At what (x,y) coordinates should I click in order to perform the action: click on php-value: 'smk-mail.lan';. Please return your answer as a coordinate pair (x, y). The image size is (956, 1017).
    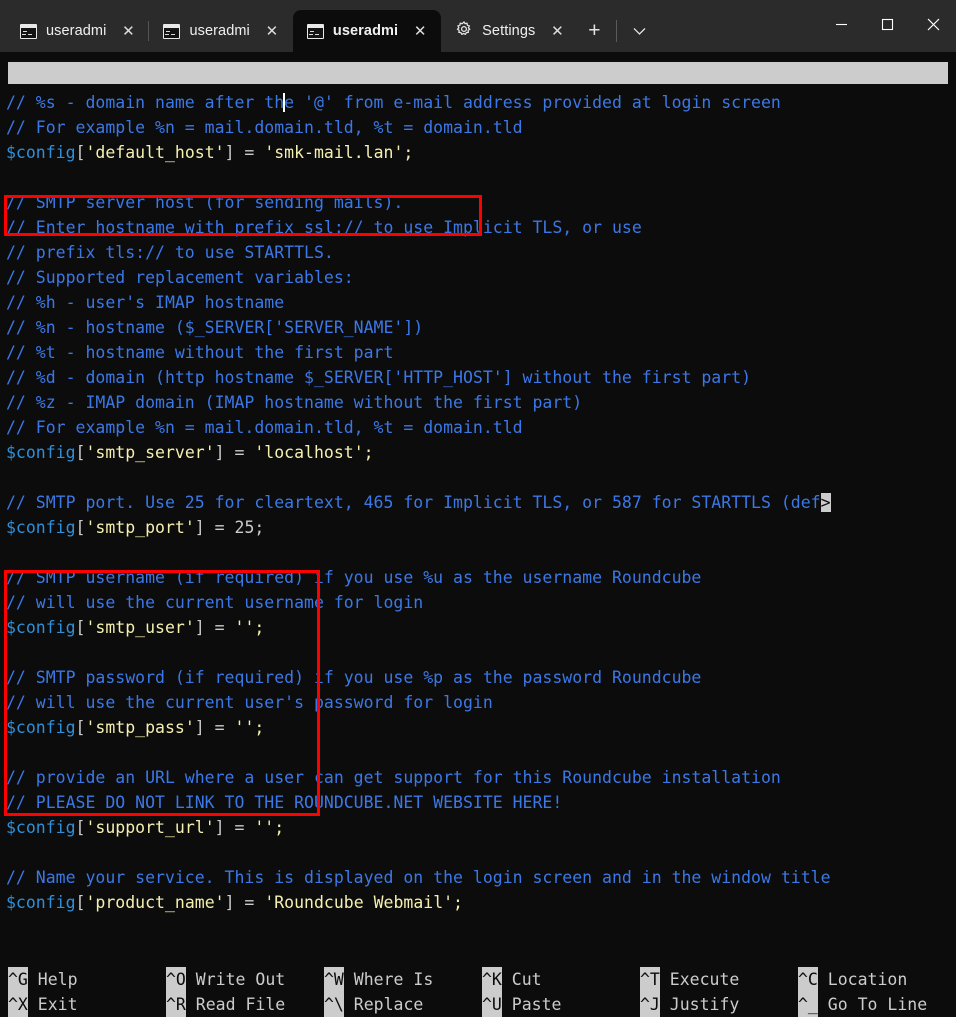
    Looking at the image, I should click on (339, 152).